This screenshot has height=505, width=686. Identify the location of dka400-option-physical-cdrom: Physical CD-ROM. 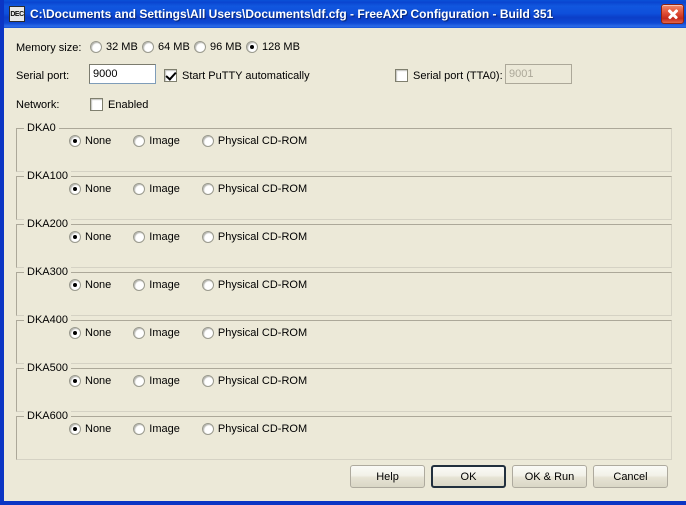
(254, 333).